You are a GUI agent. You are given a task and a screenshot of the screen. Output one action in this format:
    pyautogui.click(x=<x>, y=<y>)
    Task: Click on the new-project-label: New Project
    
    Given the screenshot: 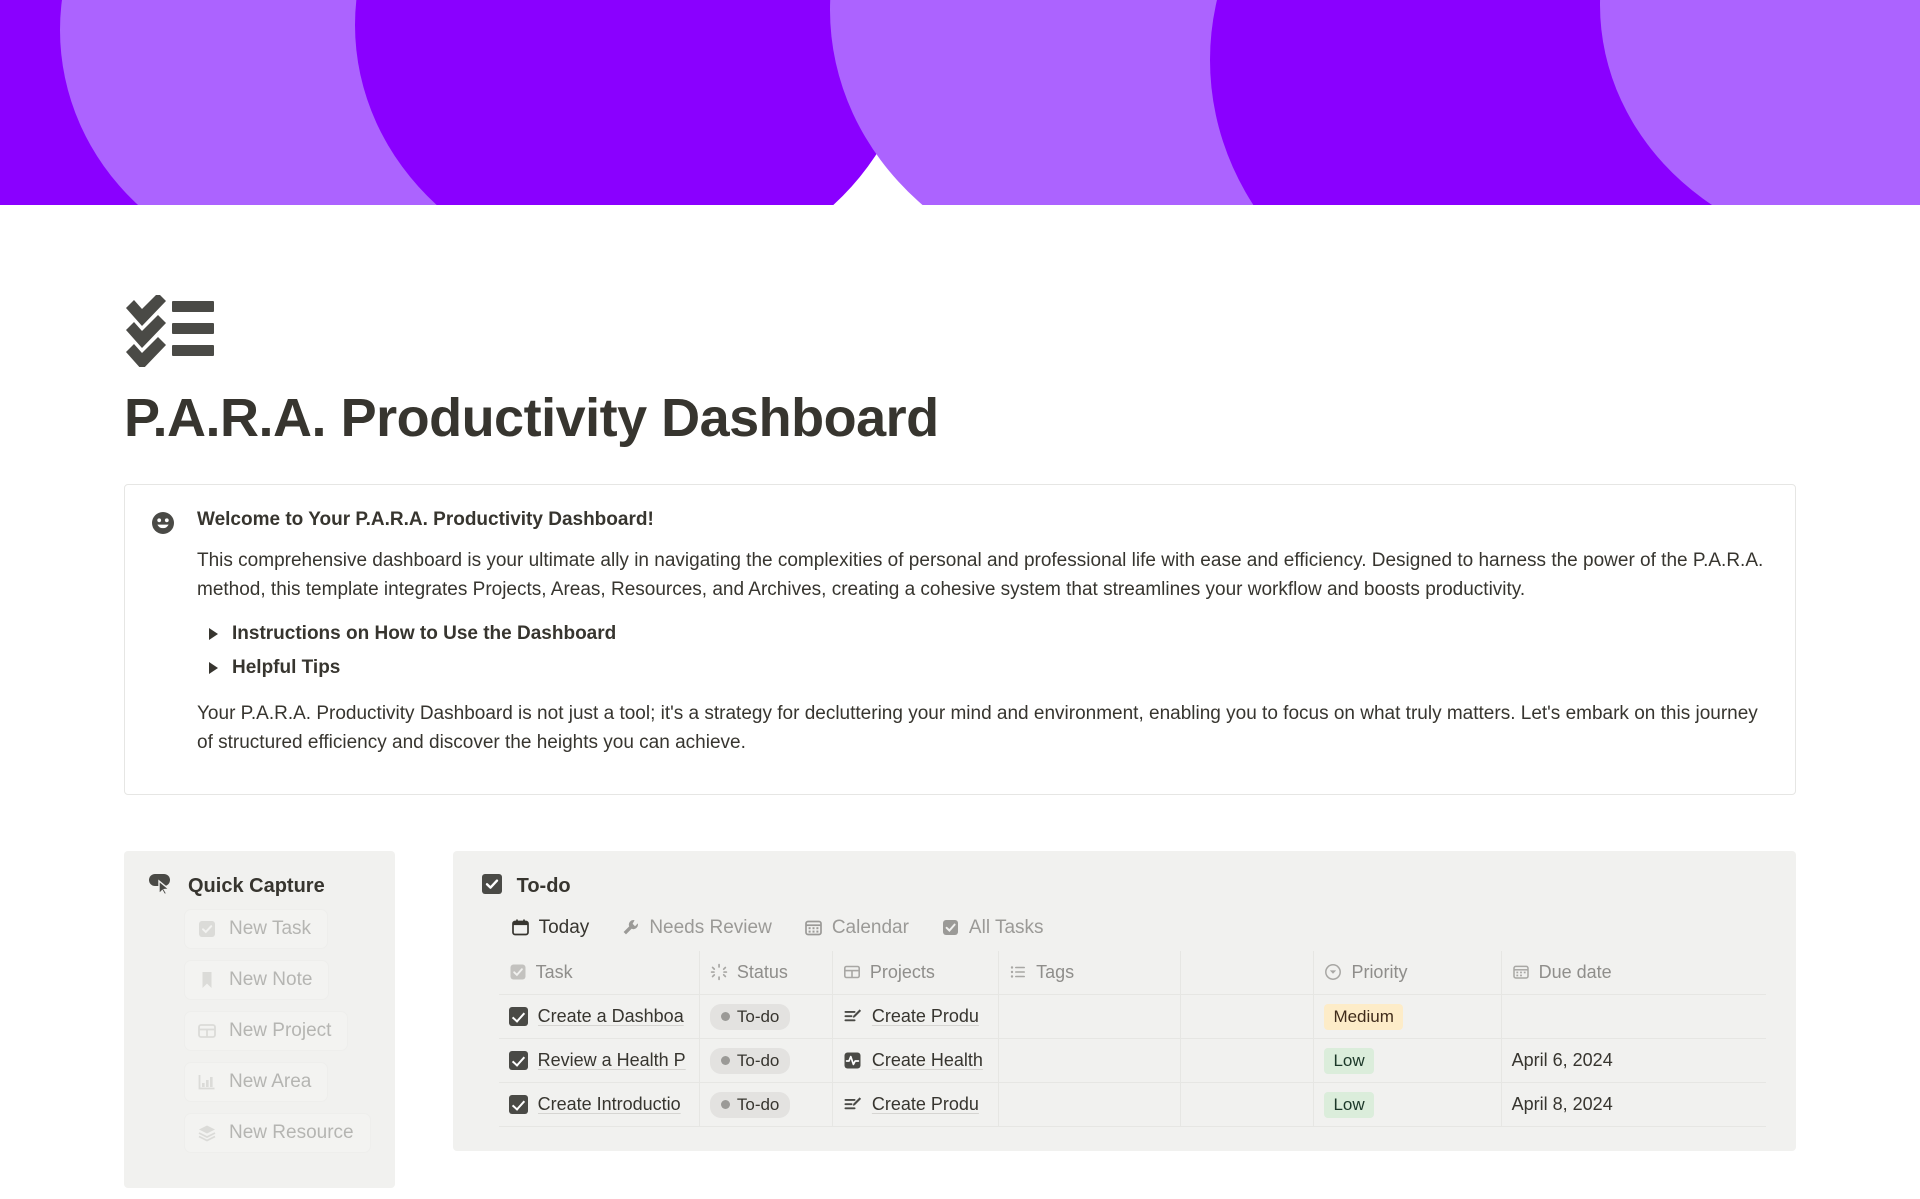 What is the action you would take?
    pyautogui.click(x=280, y=1030)
    